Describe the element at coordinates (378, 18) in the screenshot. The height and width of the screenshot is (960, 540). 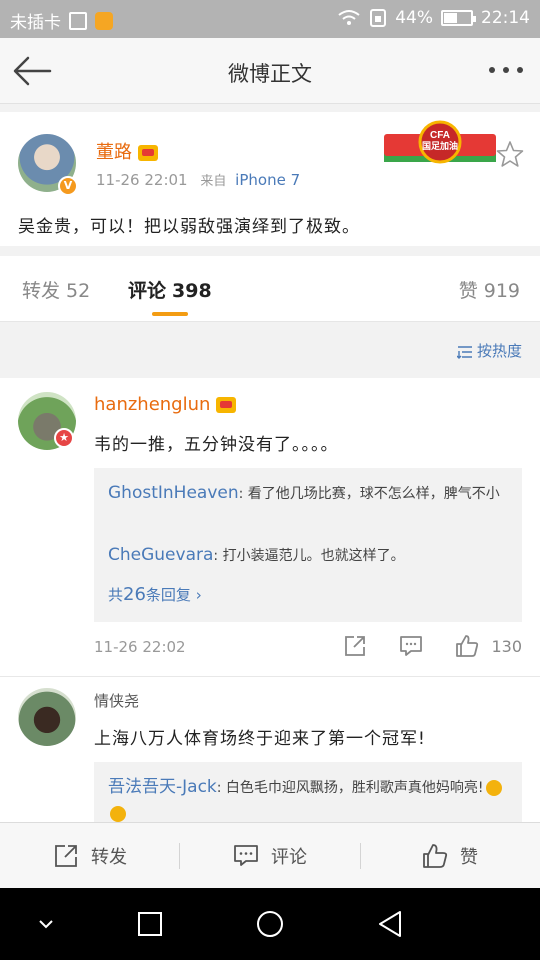
I see `sim-icon` at that location.